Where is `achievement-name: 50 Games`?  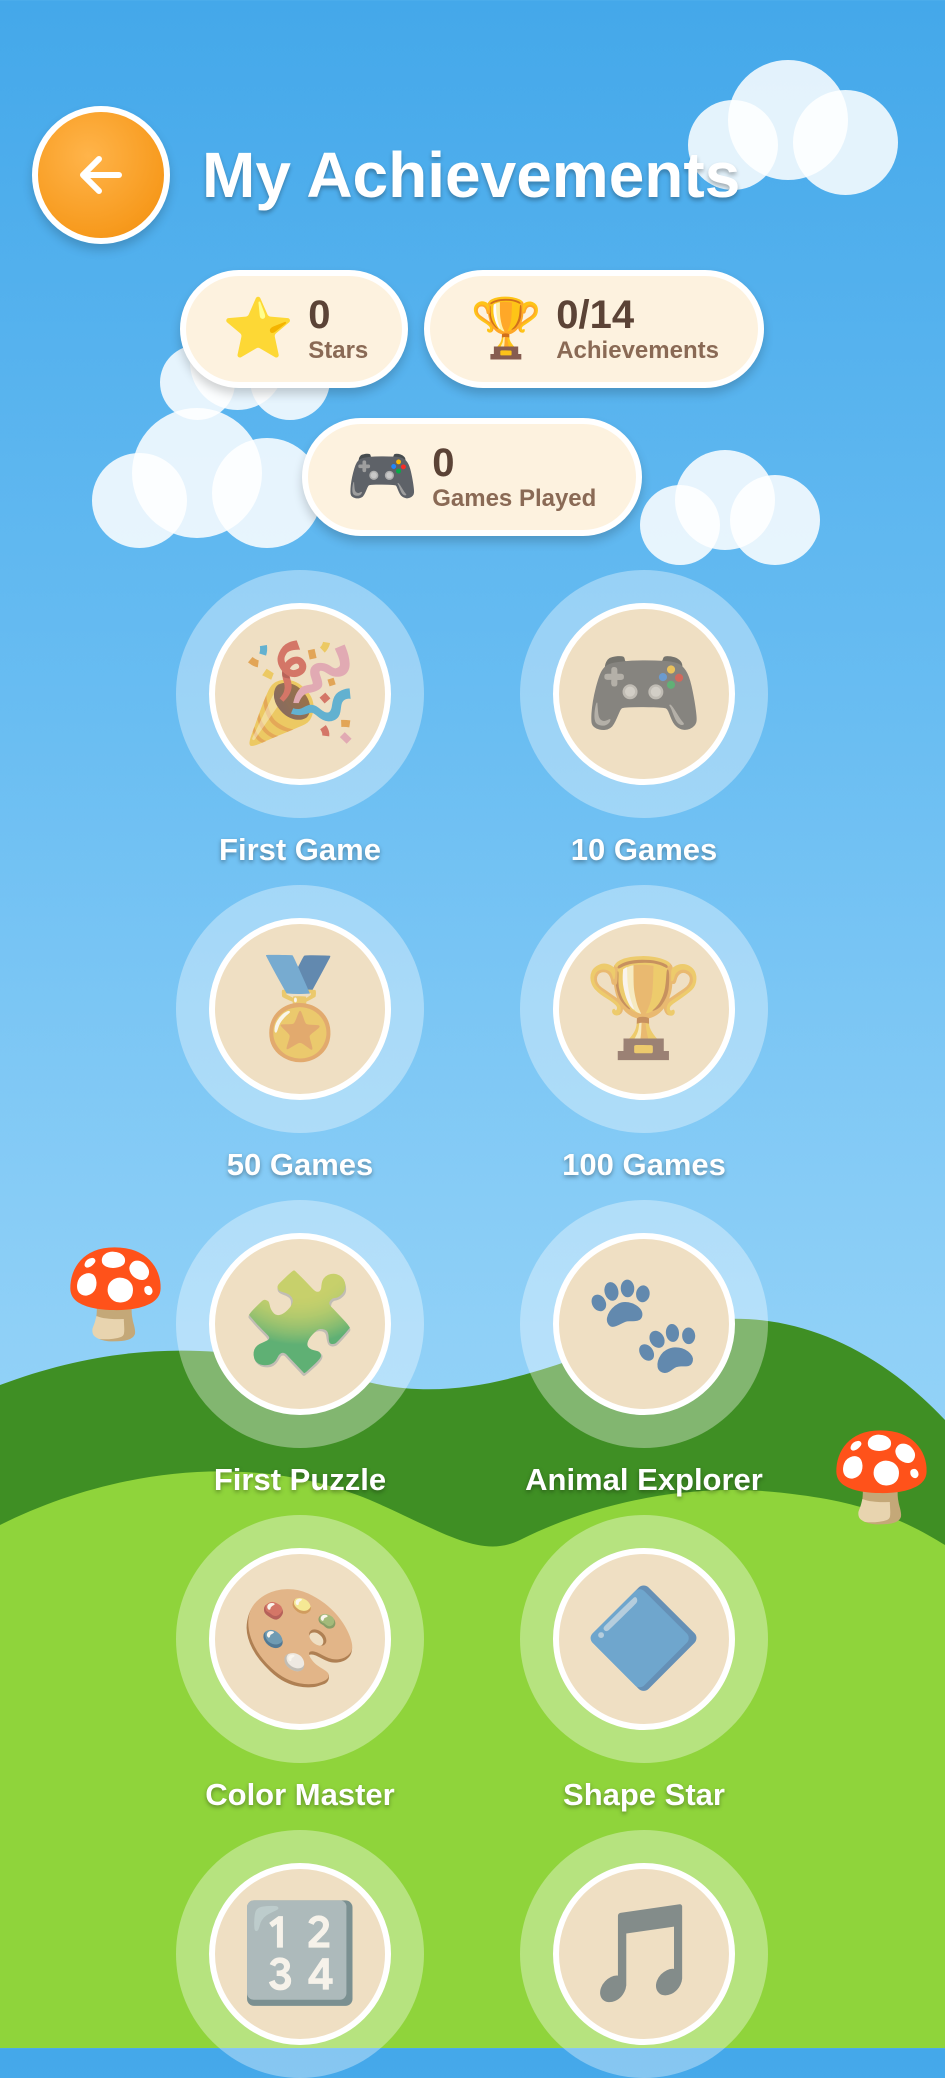 achievement-name: 50 Games is located at coordinates (300, 1164).